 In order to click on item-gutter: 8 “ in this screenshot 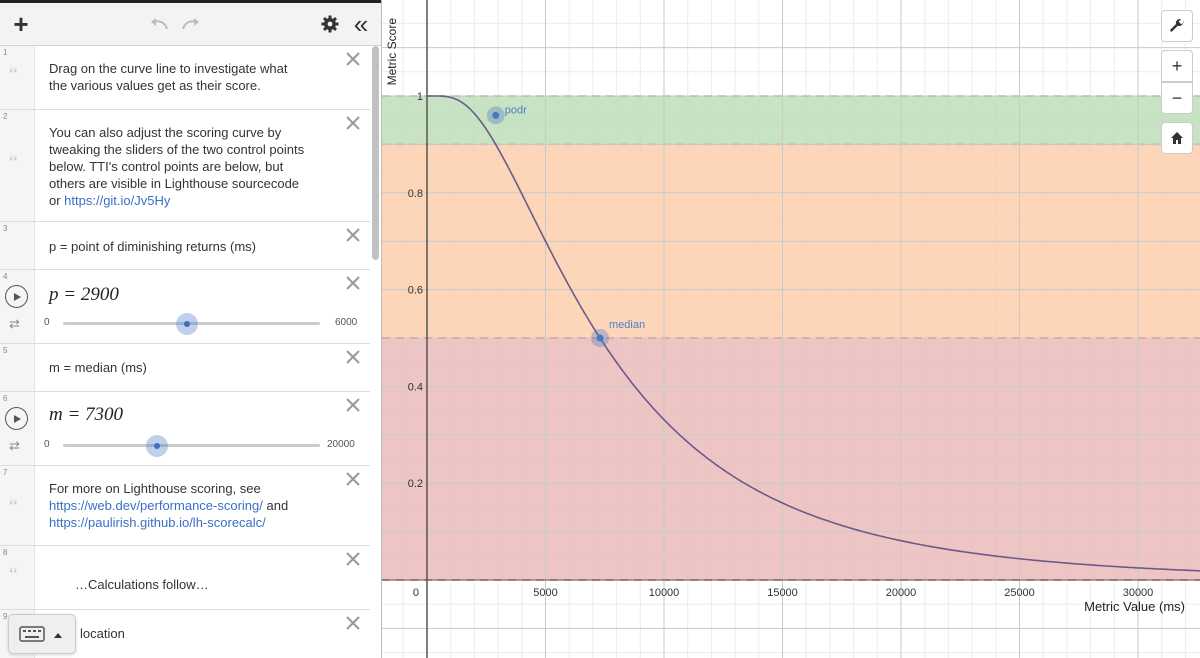, I will do `click(17, 577)`.